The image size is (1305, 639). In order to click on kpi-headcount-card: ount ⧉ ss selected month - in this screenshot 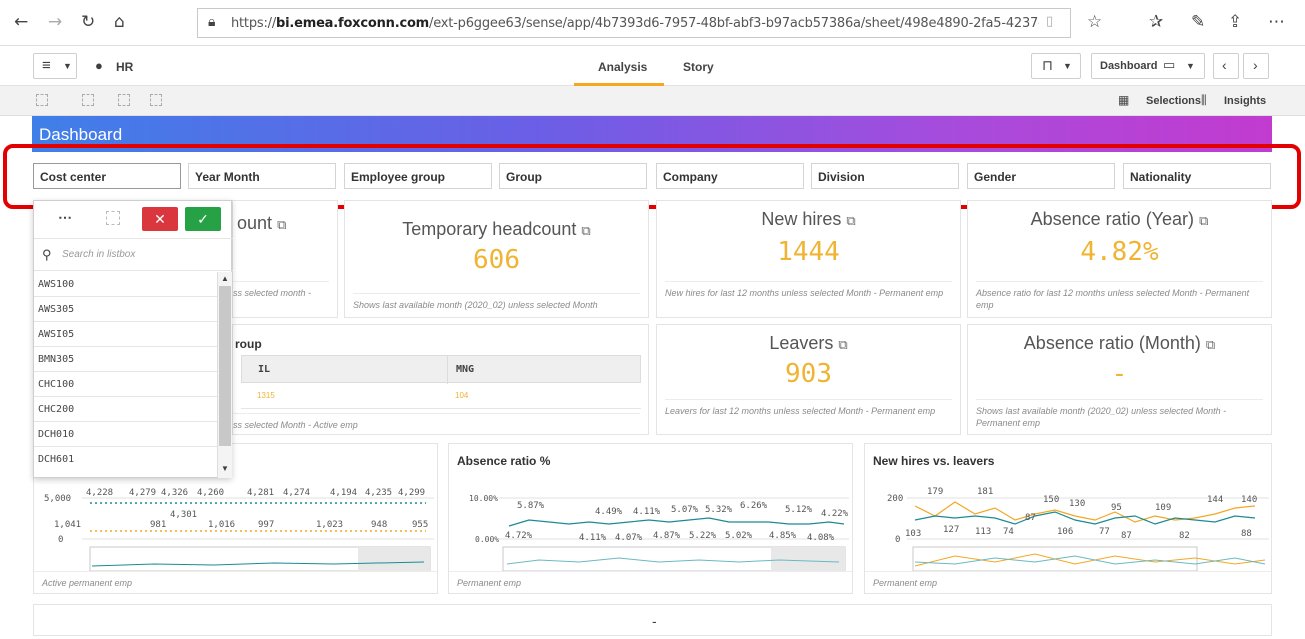, I will do `click(285, 259)`.